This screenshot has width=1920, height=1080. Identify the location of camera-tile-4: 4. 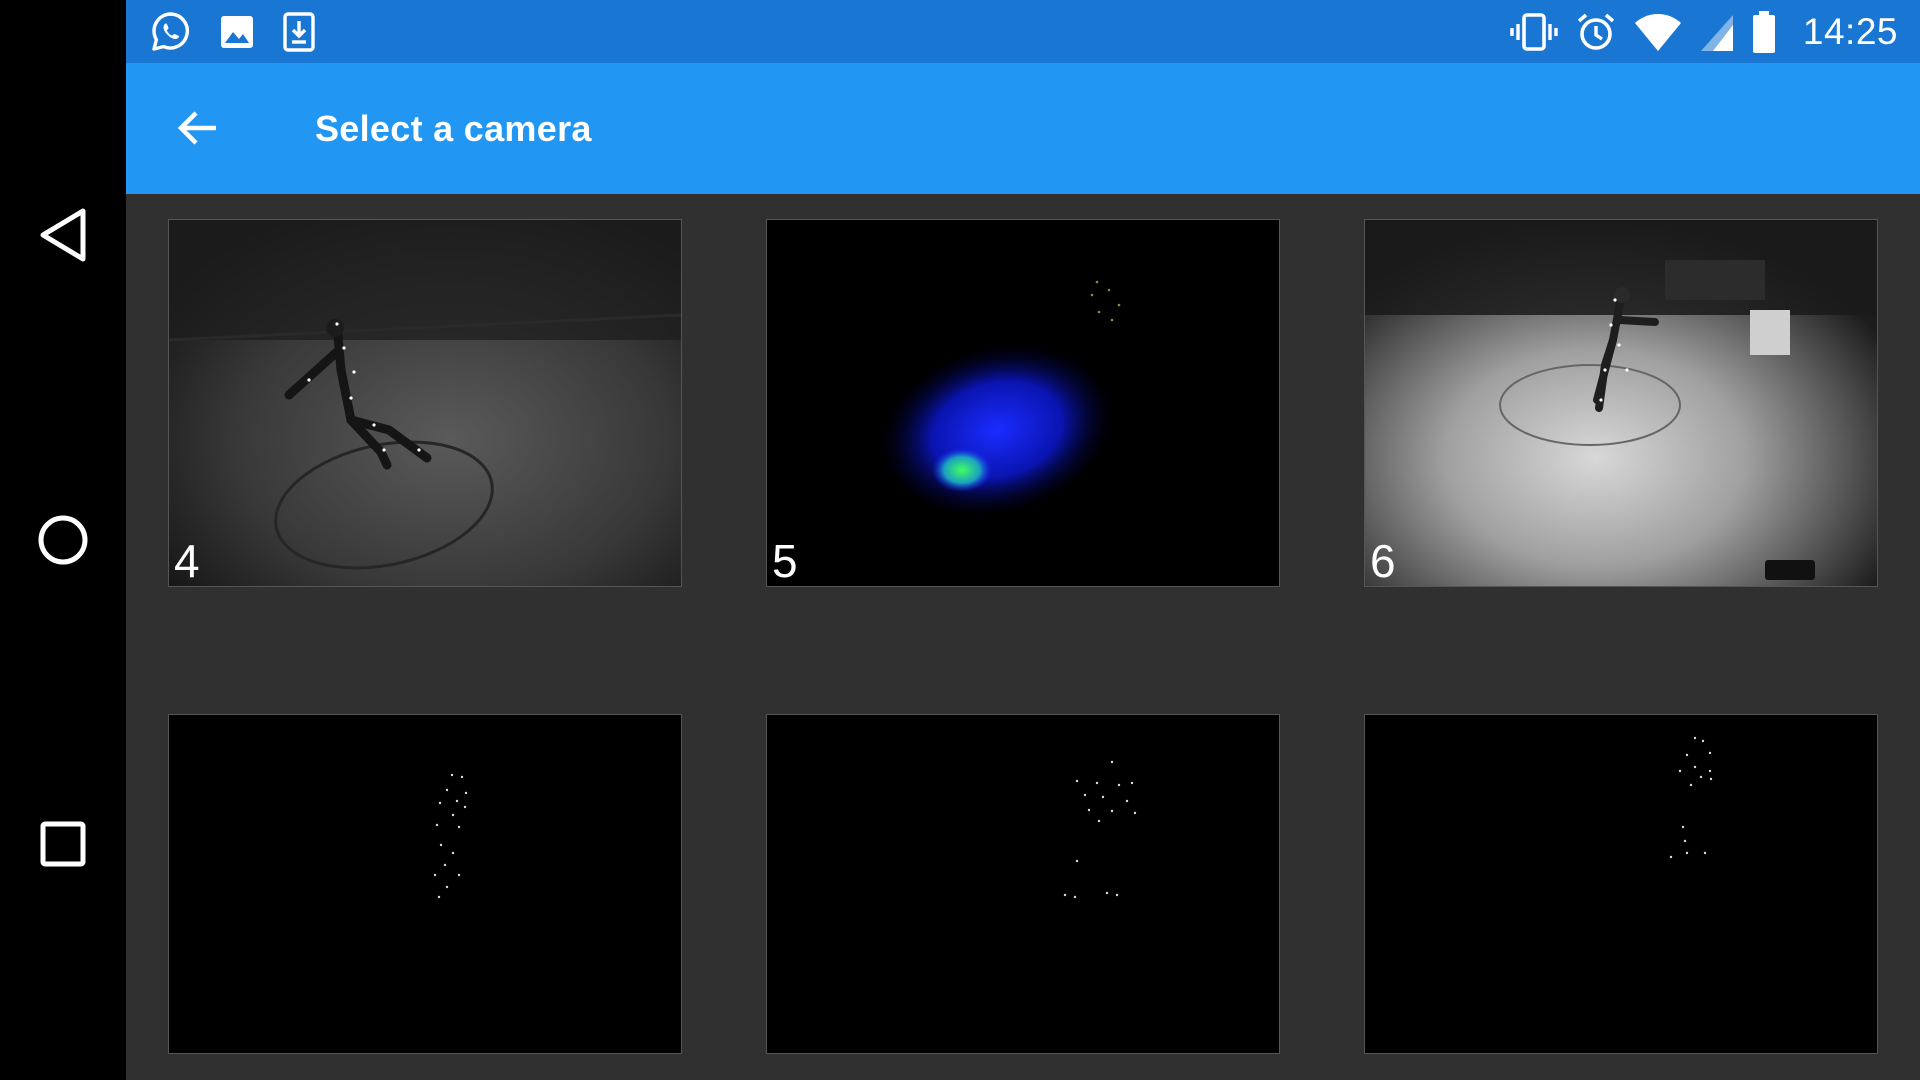
(425, 403).